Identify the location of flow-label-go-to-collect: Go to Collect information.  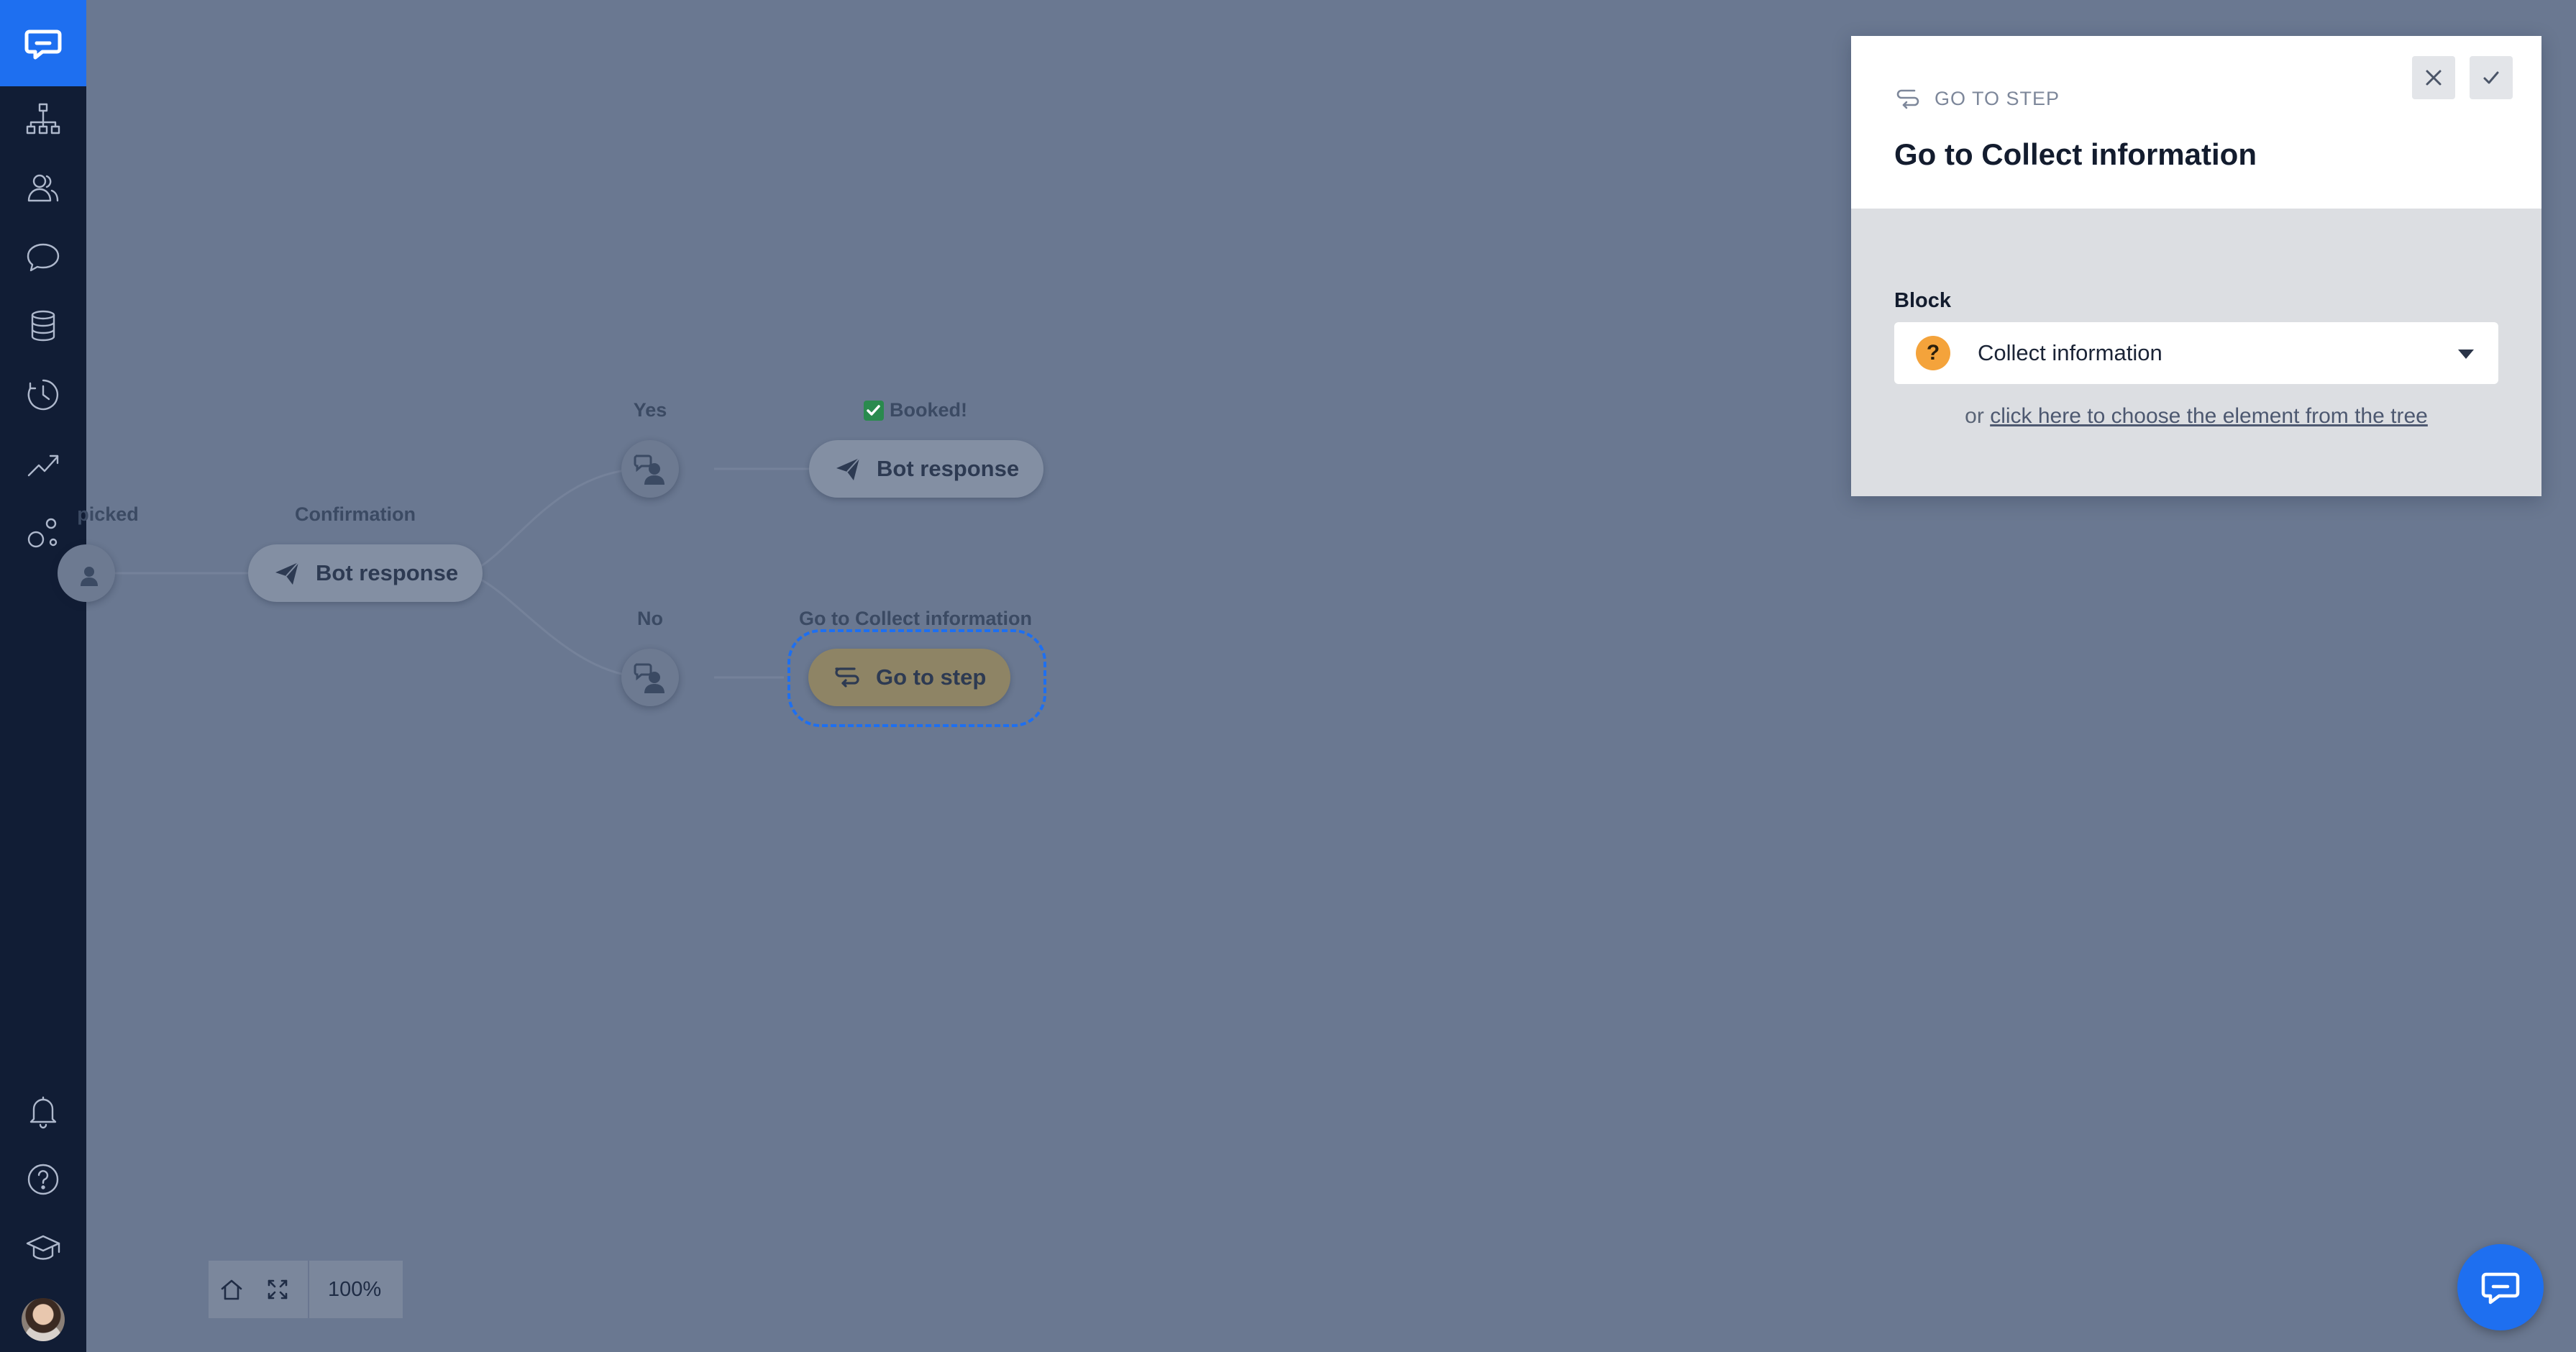
(915, 618).